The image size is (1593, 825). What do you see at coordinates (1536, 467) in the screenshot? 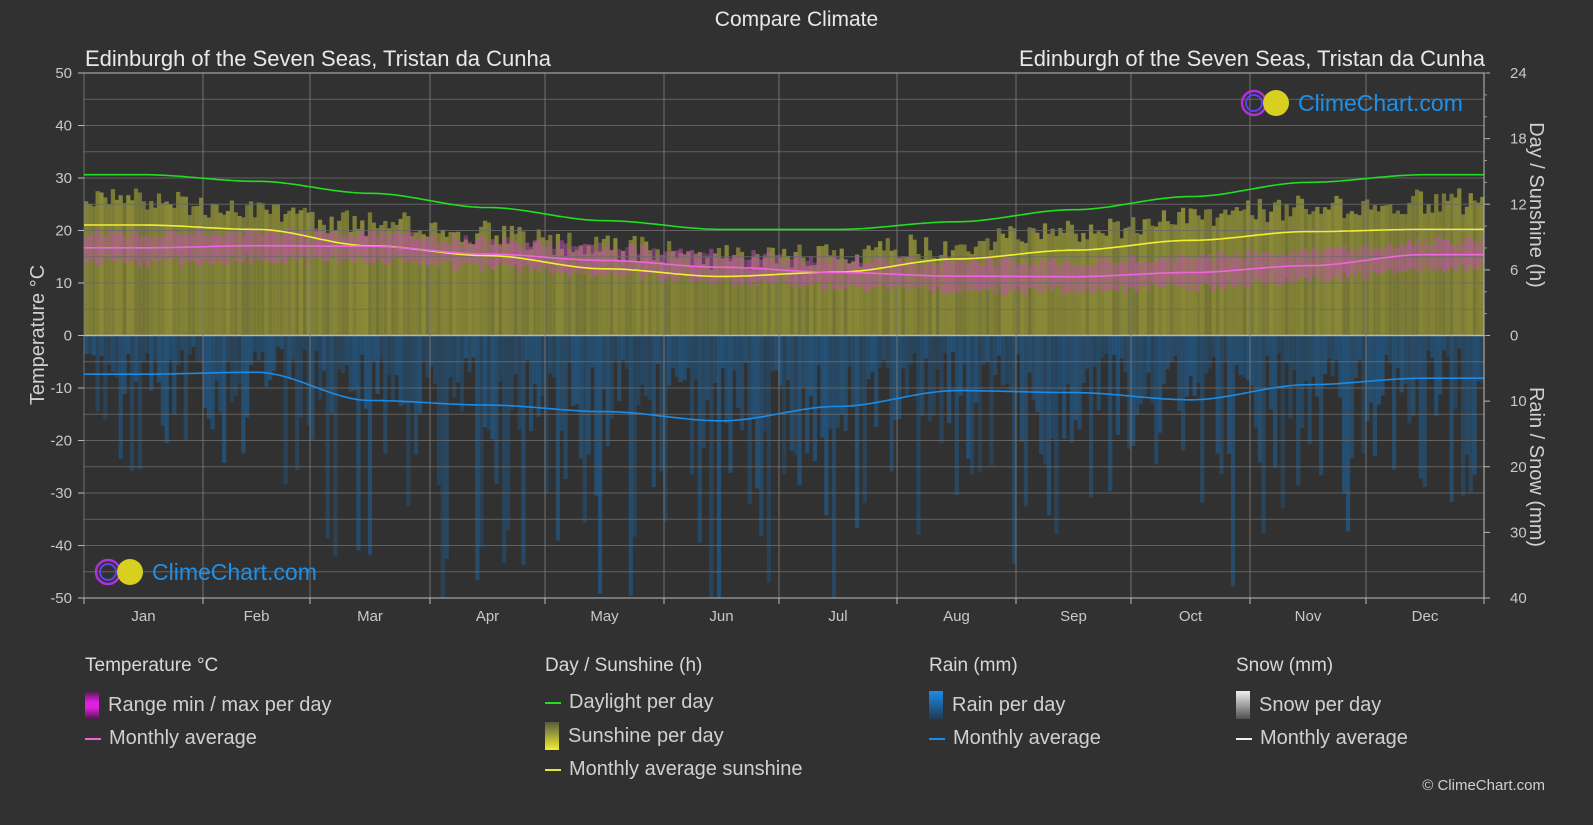
I see `right-bottom-axis-title: Rain / Snow (mm)` at bounding box center [1536, 467].